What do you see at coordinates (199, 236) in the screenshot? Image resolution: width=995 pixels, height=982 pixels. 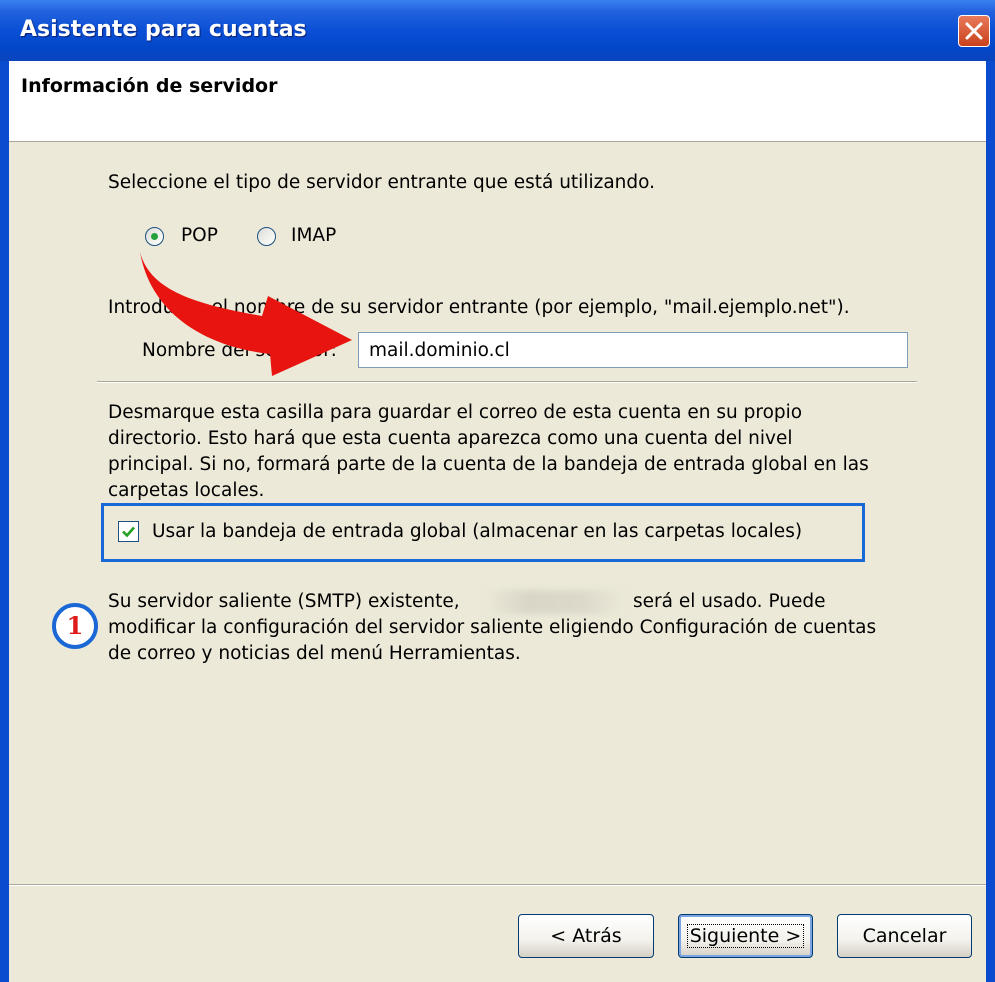 I see `radio-pop-label: POP` at bounding box center [199, 236].